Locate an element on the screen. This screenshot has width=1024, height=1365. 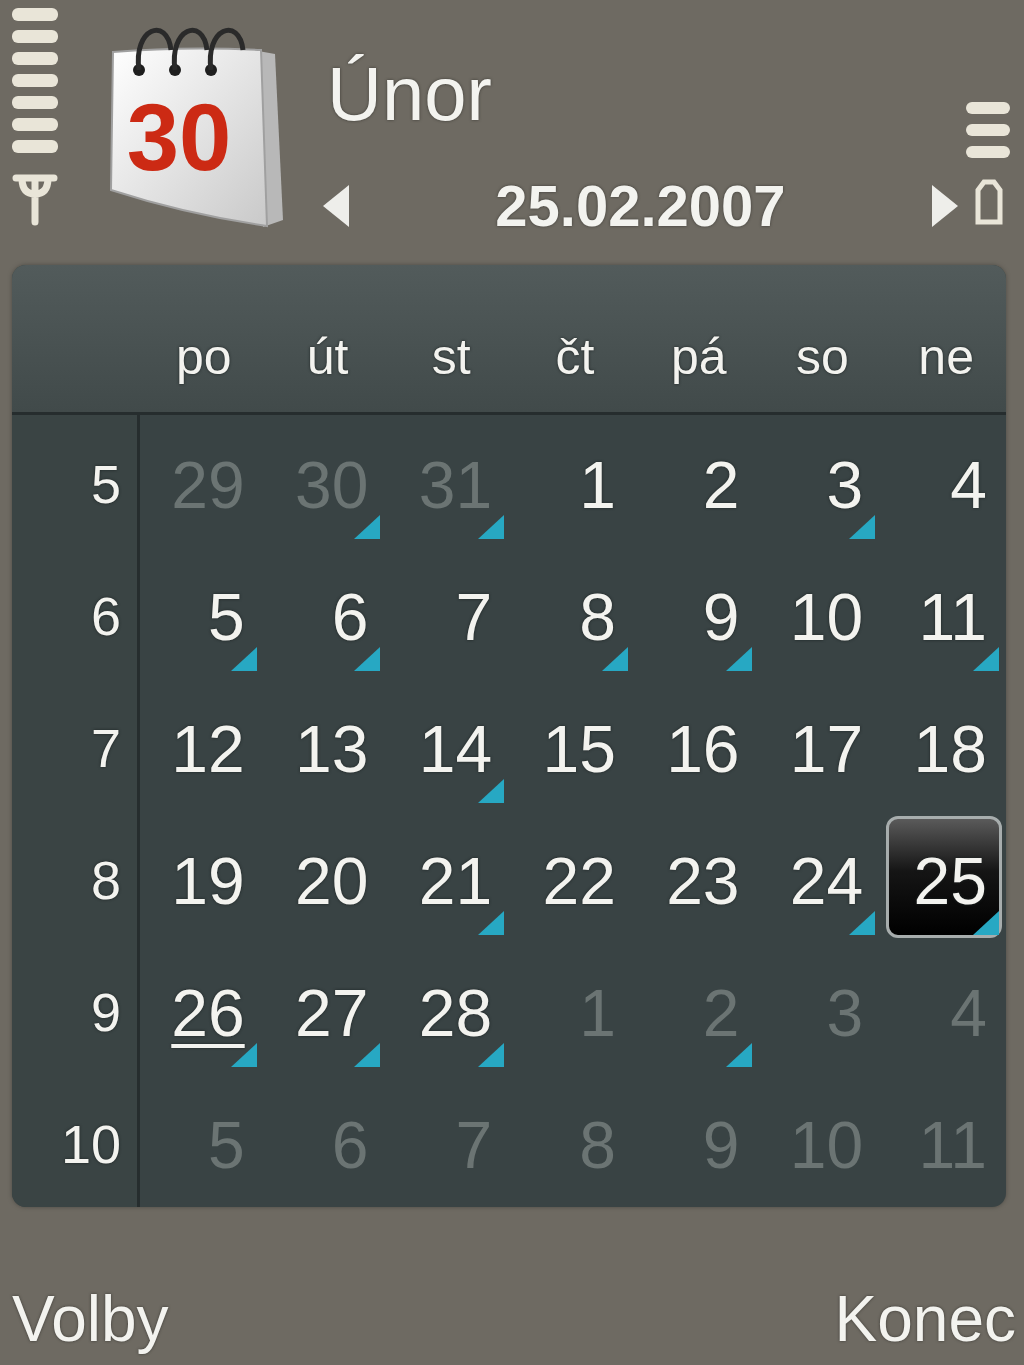
calendar-day: 12 is located at coordinates (202, 745).